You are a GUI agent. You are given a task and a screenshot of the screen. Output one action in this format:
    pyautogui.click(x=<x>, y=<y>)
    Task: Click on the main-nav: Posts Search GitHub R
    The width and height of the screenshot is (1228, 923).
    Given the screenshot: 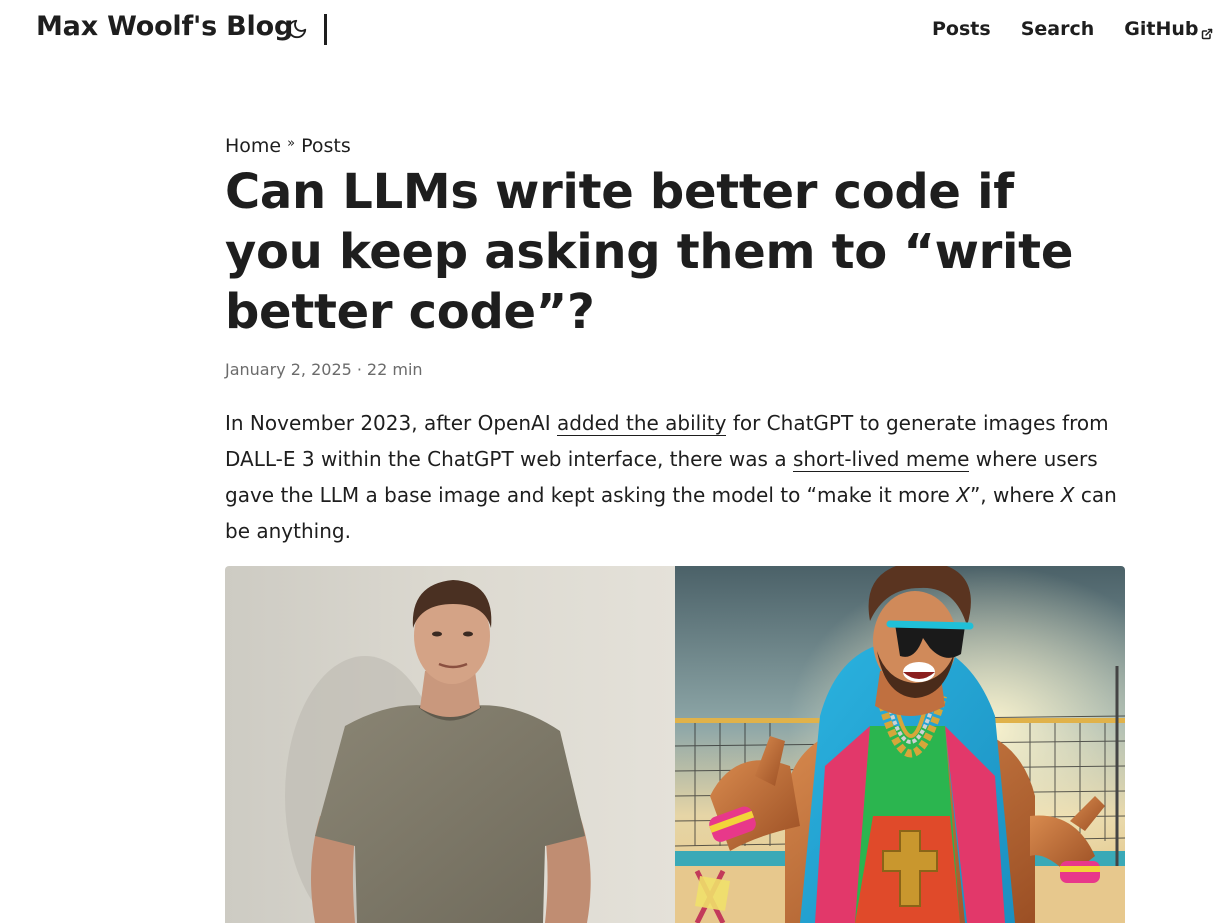 What is the action you would take?
    pyautogui.click(x=1080, y=29)
    